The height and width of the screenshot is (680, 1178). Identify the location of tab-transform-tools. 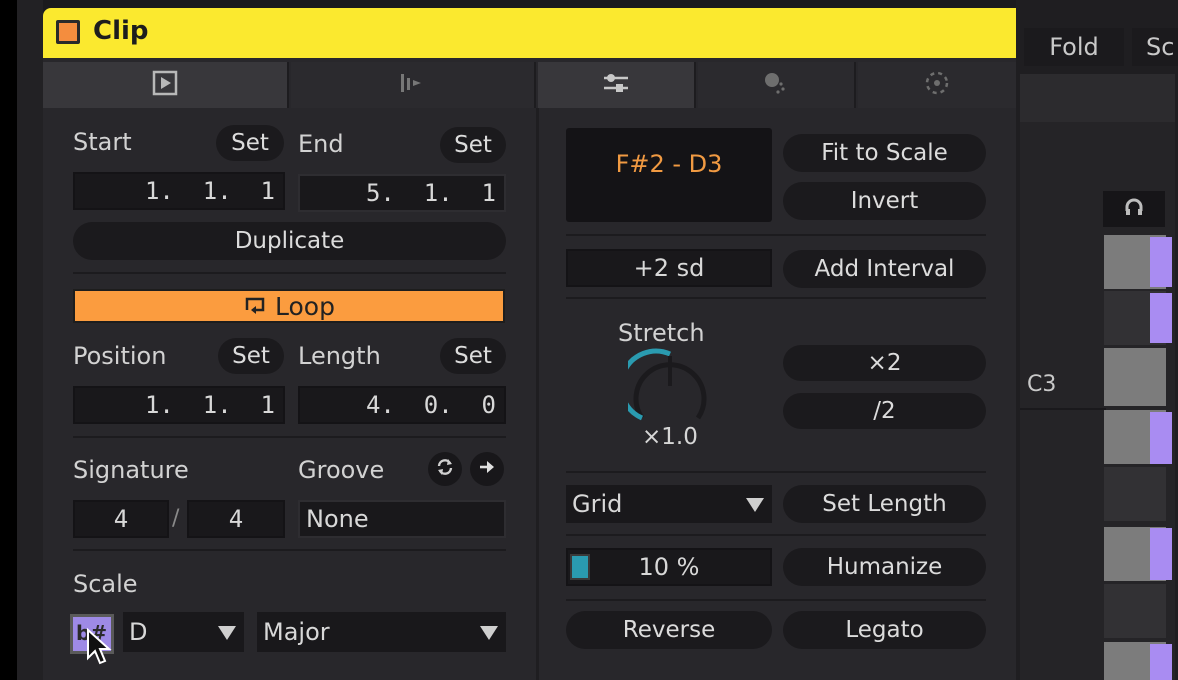
(617, 85).